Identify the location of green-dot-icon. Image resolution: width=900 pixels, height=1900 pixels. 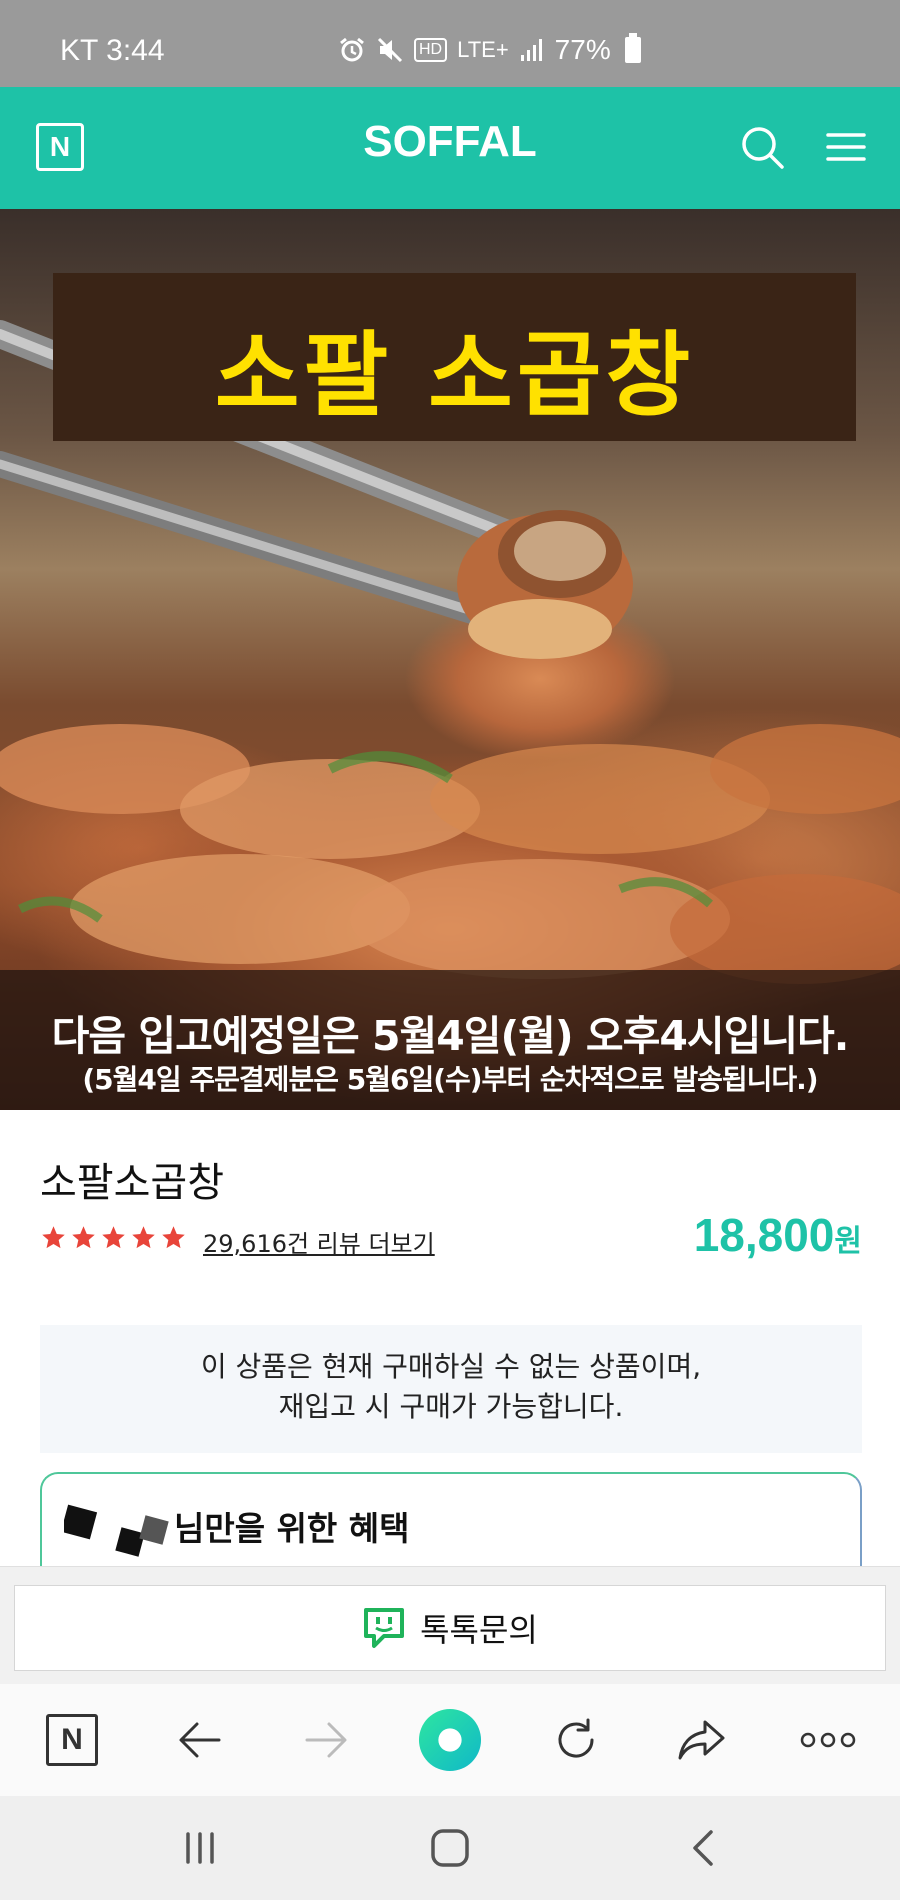
(450, 1740).